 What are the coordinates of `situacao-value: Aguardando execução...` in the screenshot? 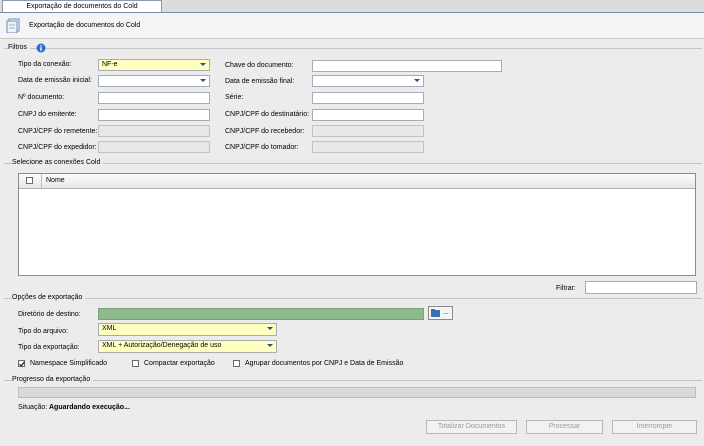 It's located at (89, 407).